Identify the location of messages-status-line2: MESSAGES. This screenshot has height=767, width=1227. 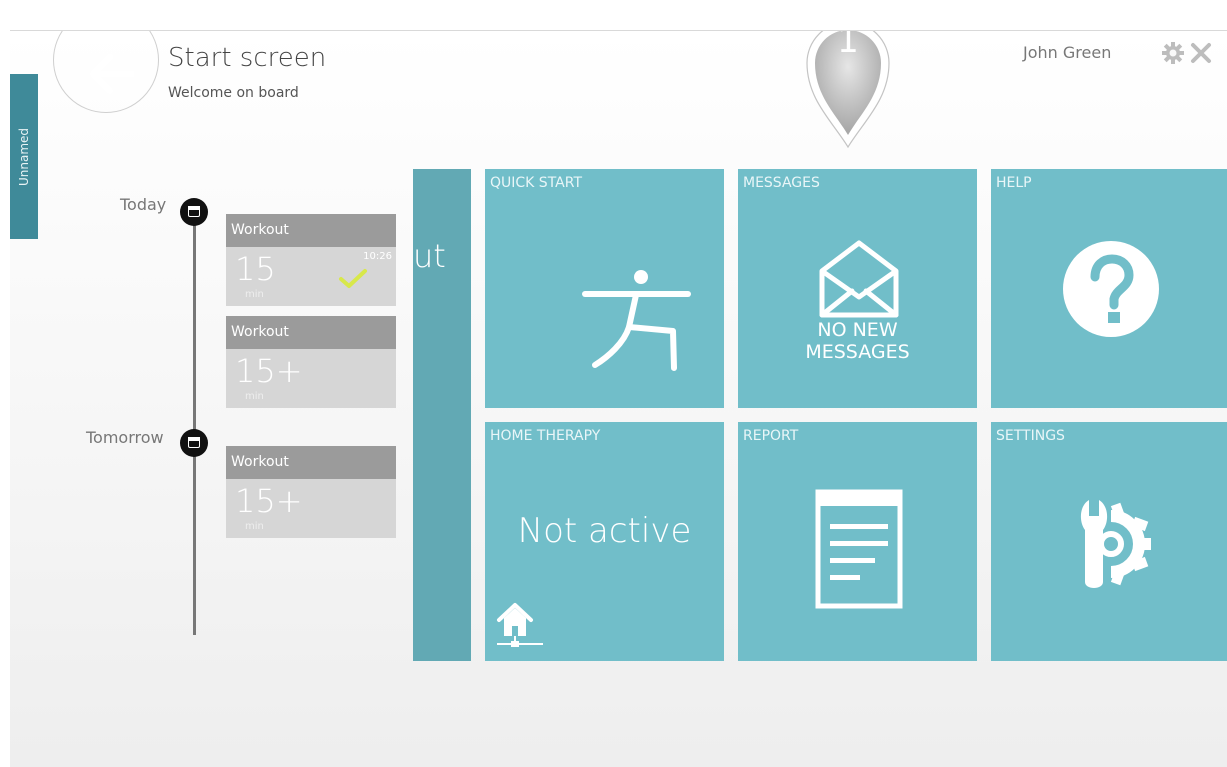
(857, 352).